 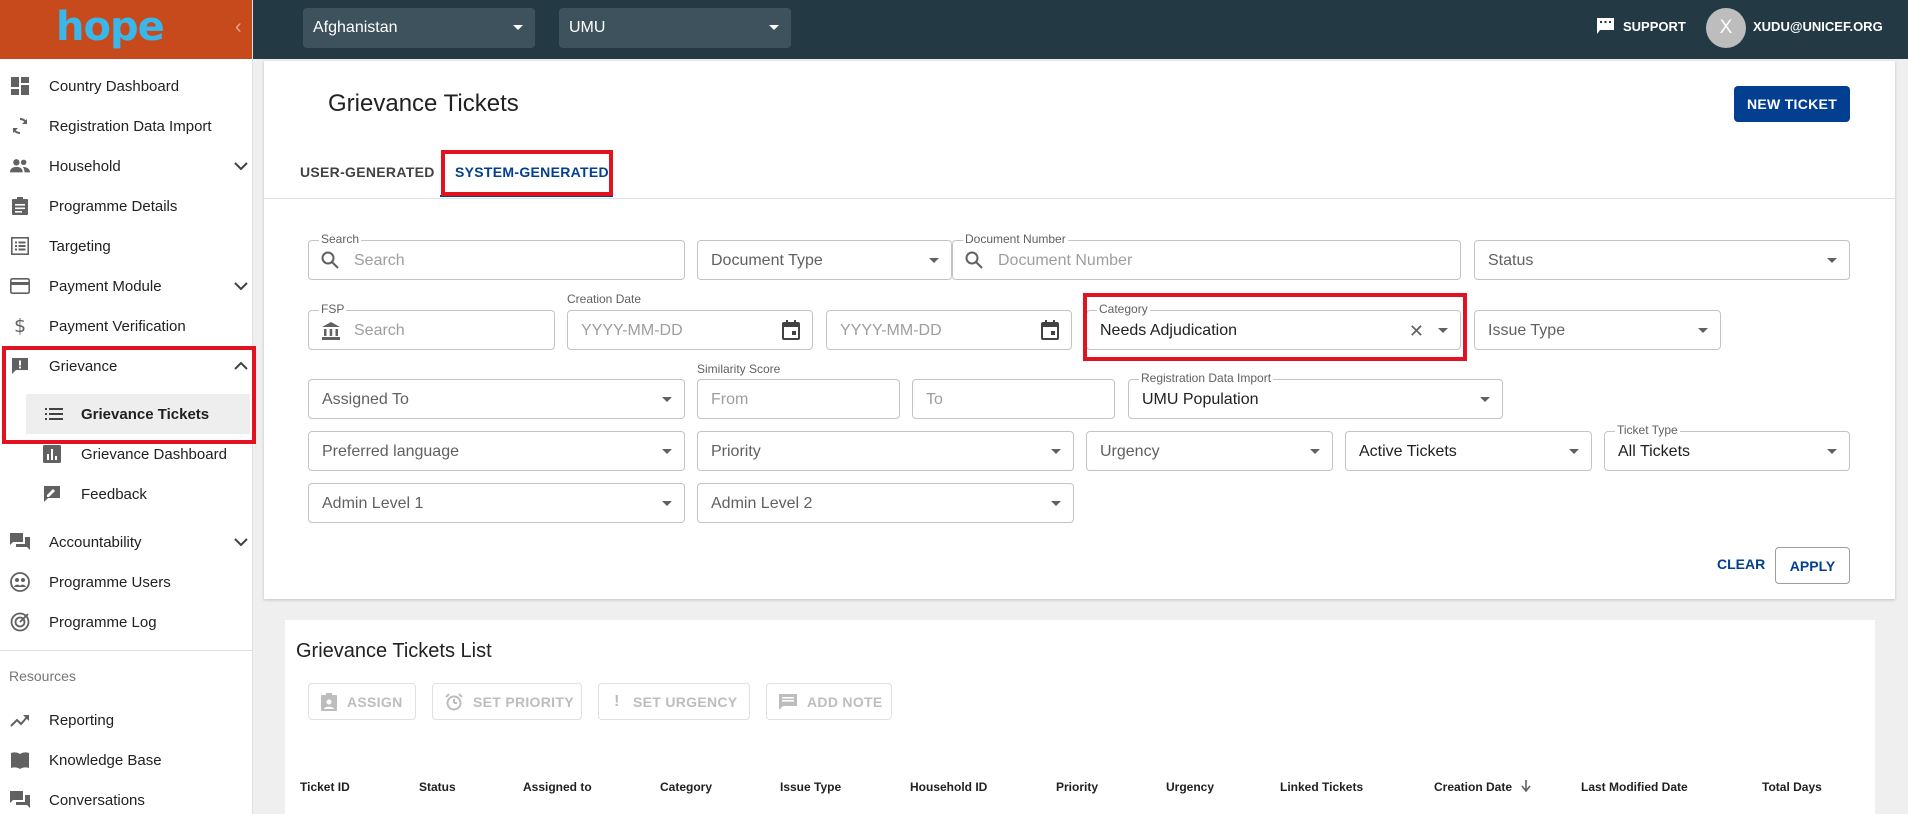 What do you see at coordinates (1605, 26) in the screenshot?
I see `chat-icon` at bounding box center [1605, 26].